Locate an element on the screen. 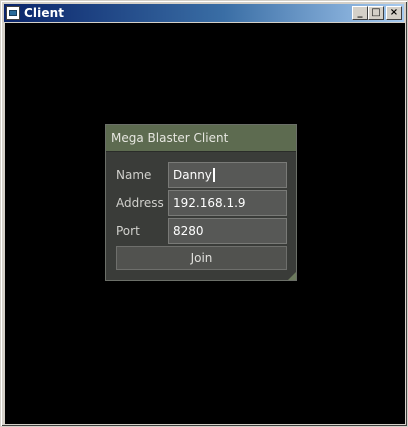 Image resolution: width=408 pixels, height=427 pixels. name-row: Name Danny is located at coordinates (201, 175).